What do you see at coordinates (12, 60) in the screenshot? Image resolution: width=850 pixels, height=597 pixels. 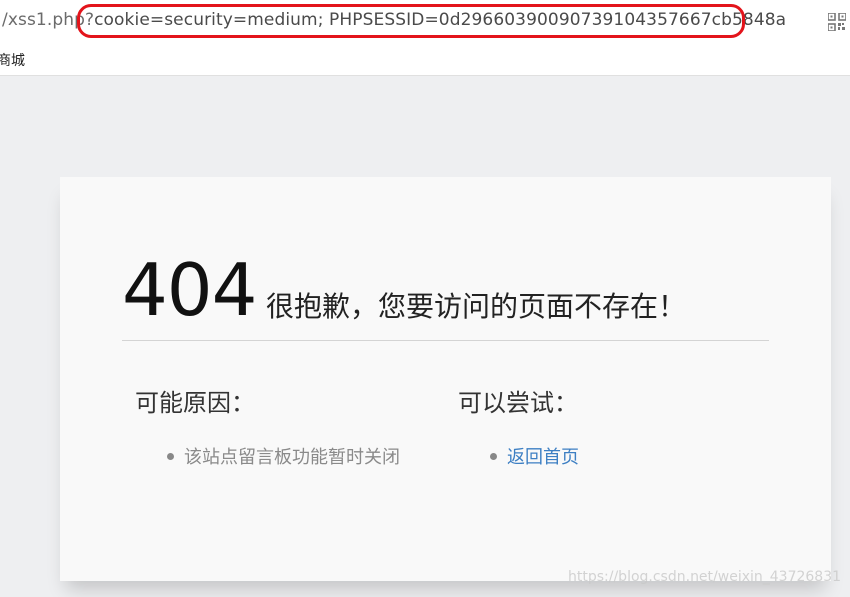 I see `bookmark-mall: 商城` at bounding box center [12, 60].